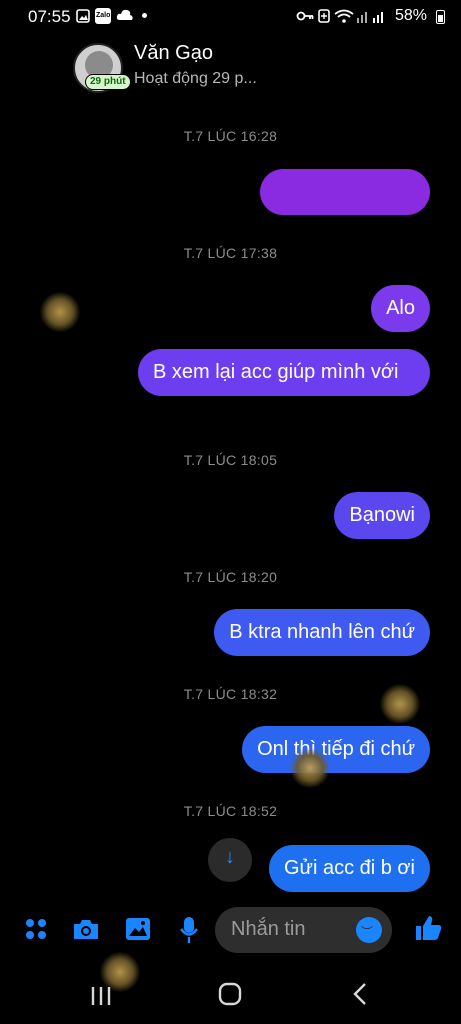  What do you see at coordinates (369, 930) in the screenshot?
I see `emoji-icon` at bounding box center [369, 930].